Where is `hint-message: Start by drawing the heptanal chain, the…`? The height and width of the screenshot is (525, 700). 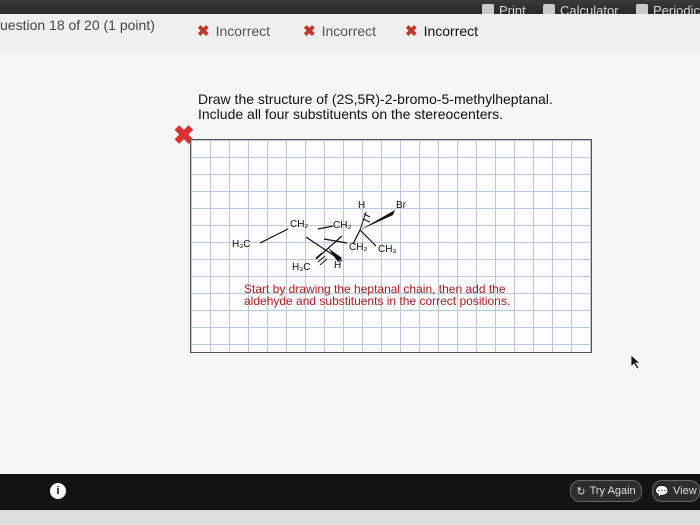
hint-message: Start by drawing the heptanal chain, the… is located at coordinates (409, 295).